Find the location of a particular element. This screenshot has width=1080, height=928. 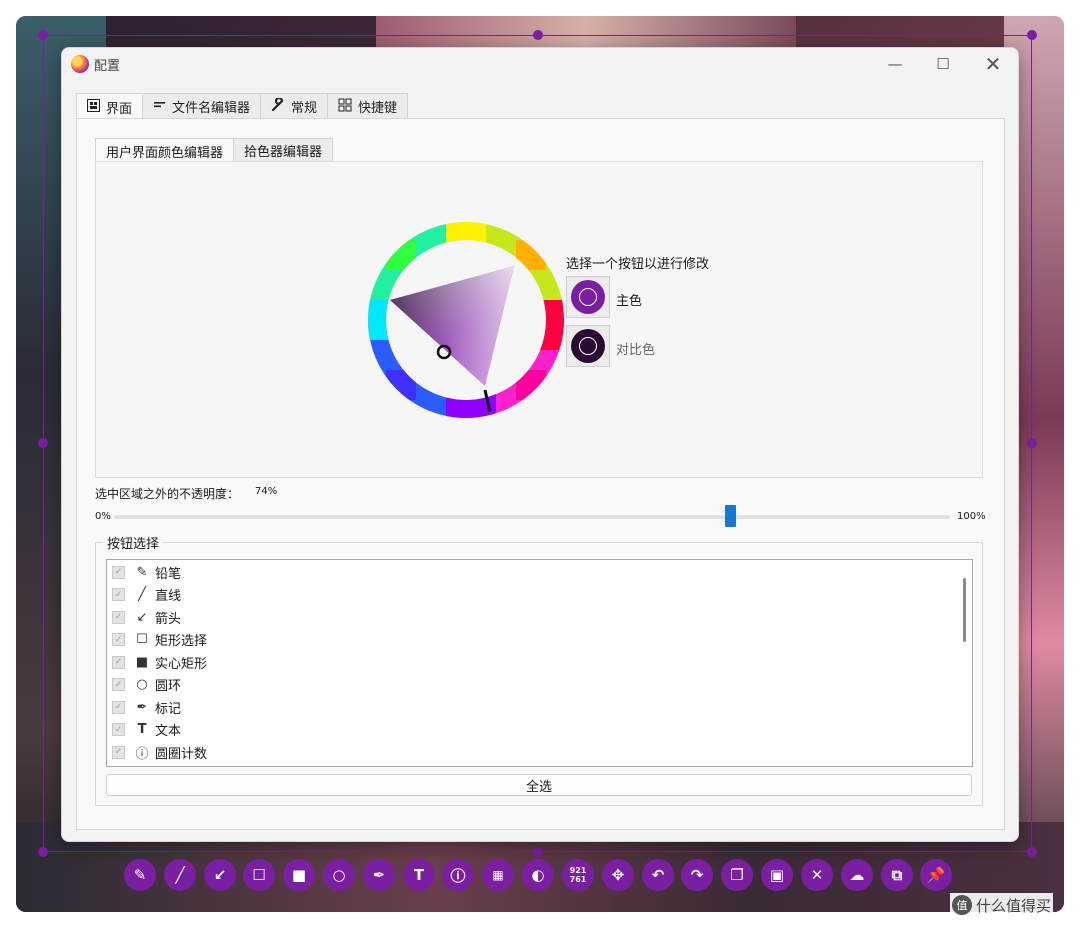

save-button: ▣ is located at coordinates (777, 875).